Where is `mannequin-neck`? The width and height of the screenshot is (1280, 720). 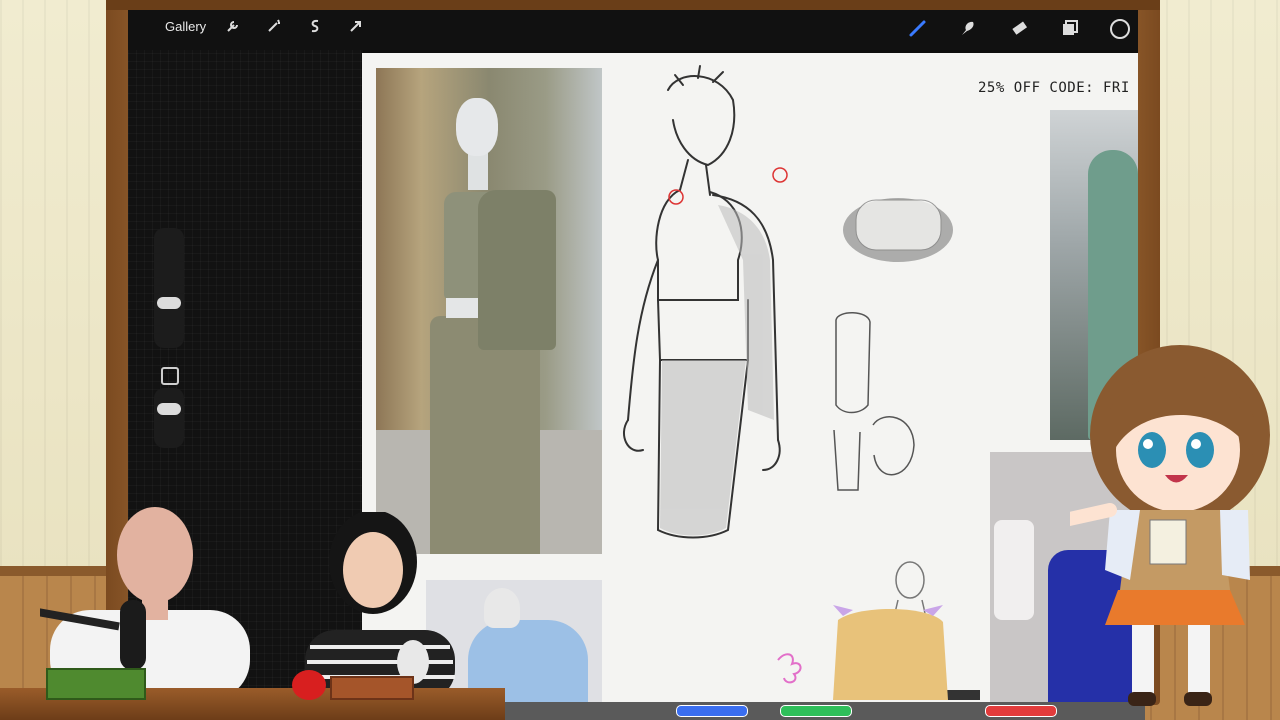
mannequin-neck is located at coordinates (478, 170).